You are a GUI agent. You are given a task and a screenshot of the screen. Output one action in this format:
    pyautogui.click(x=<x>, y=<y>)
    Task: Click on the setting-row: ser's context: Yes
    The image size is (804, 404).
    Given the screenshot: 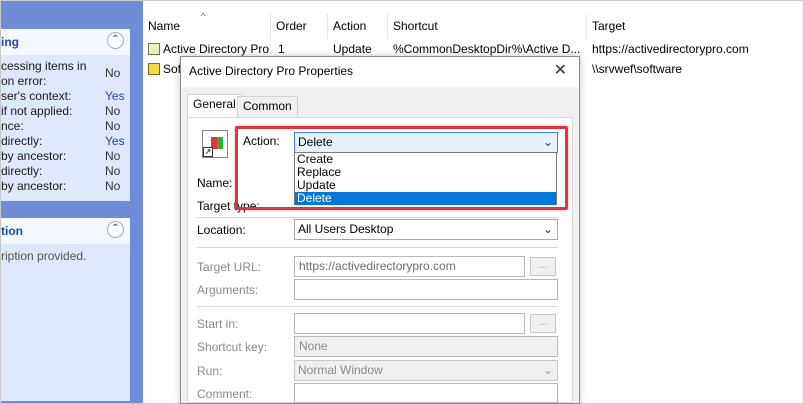 What is the action you would take?
    pyautogui.click(x=63, y=96)
    